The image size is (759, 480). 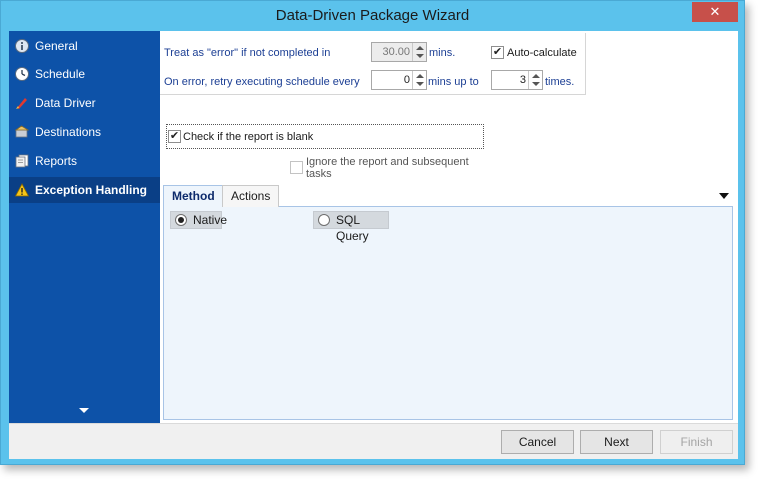 What do you see at coordinates (60, 74) in the screenshot?
I see `sidebar-item-label: Schedule` at bounding box center [60, 74].